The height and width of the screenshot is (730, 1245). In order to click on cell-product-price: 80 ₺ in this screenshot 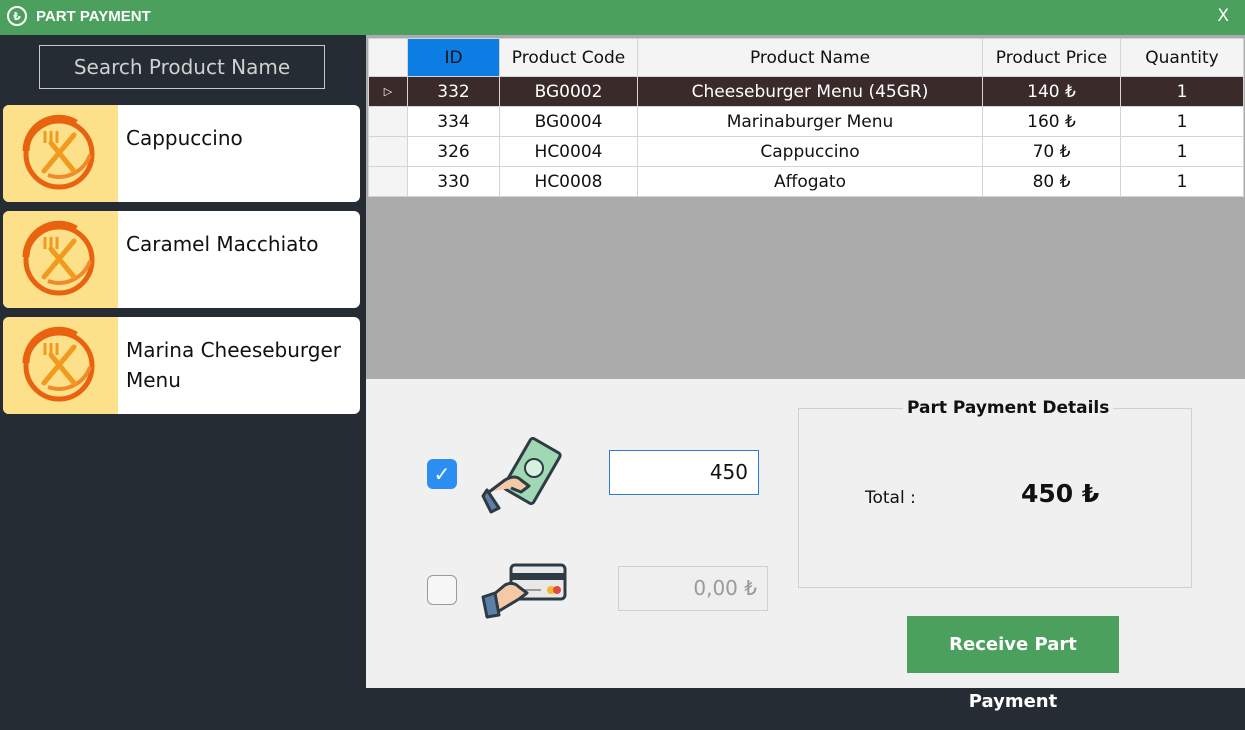, I will do `click(1051, 181)`.